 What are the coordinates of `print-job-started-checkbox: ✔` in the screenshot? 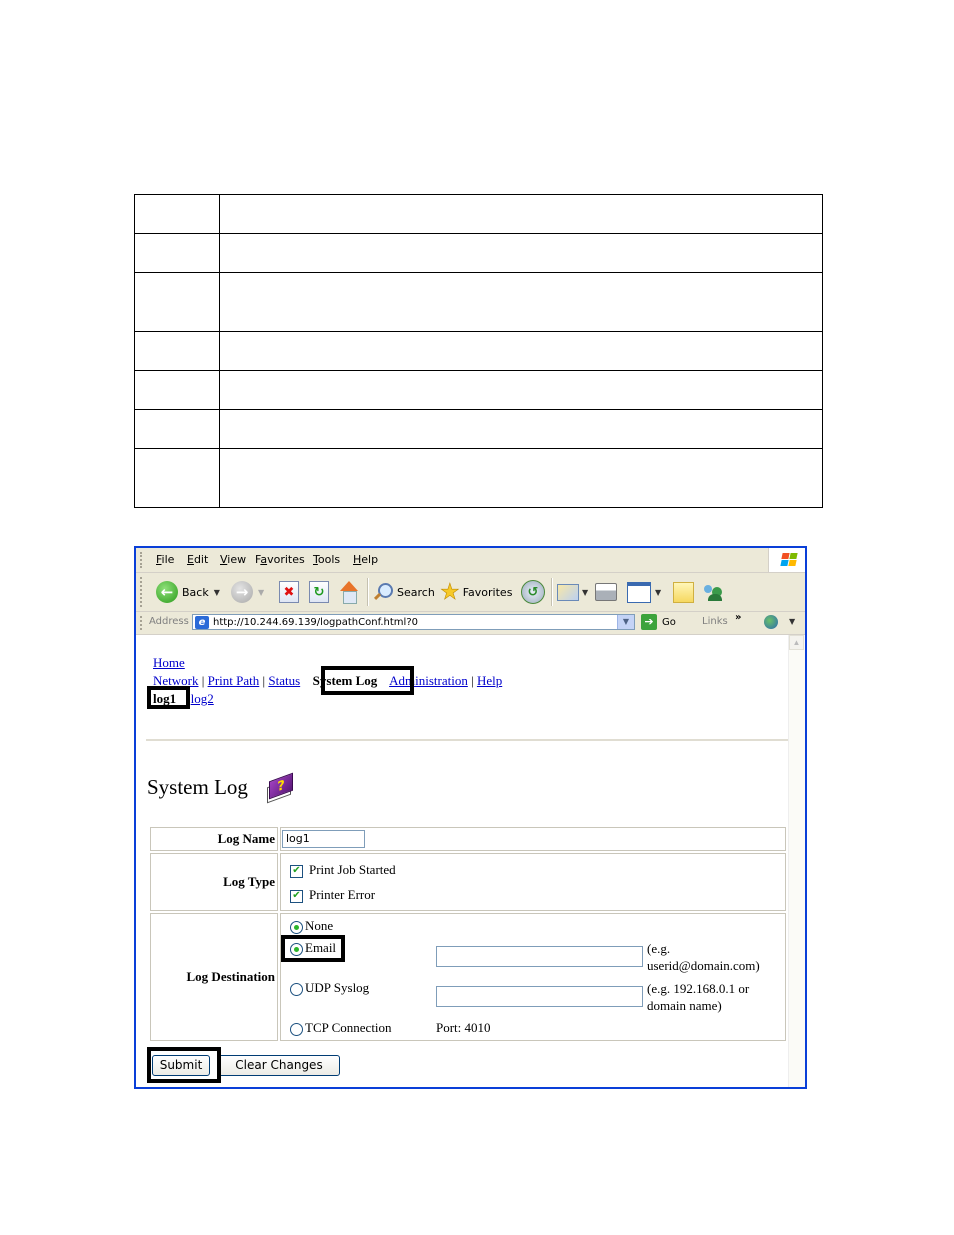 It's located at (296, 871).